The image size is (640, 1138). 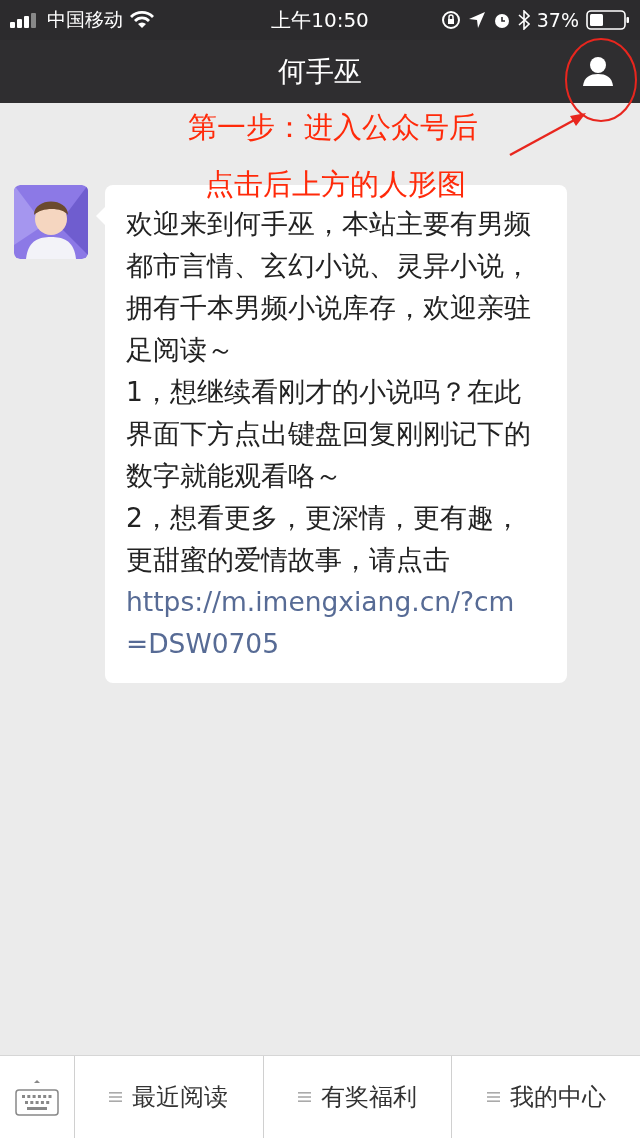 I want to click on message-text: 1，想继续看刚才的小说吗？在此界面下方点出键盘回复刚刚记下的数字就能观看咯～, so click(x=329, y=434).